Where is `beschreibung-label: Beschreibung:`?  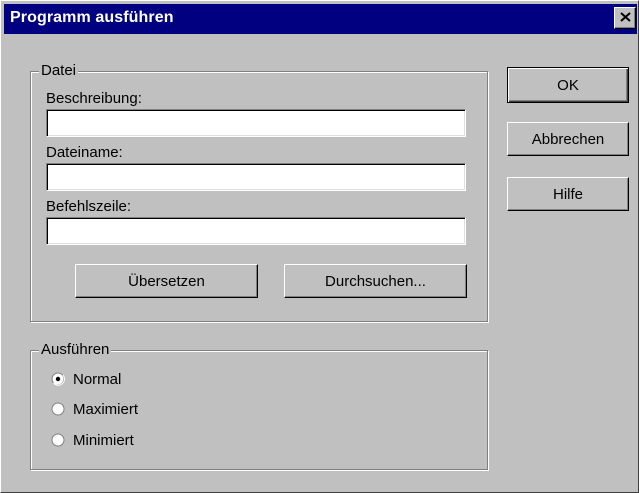 beschreibung-label: Beschreibung: is located at coordinates (94, 98).